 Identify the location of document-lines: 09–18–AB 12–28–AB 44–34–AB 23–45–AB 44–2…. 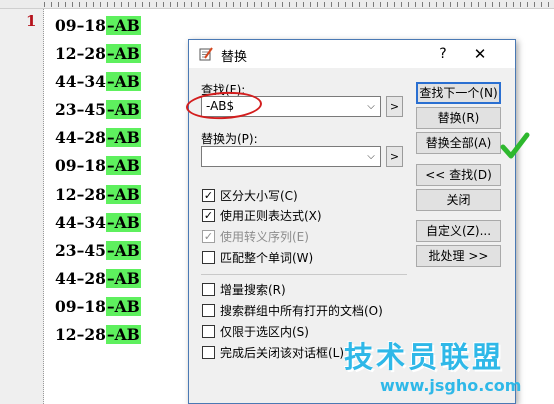
(98, 180).